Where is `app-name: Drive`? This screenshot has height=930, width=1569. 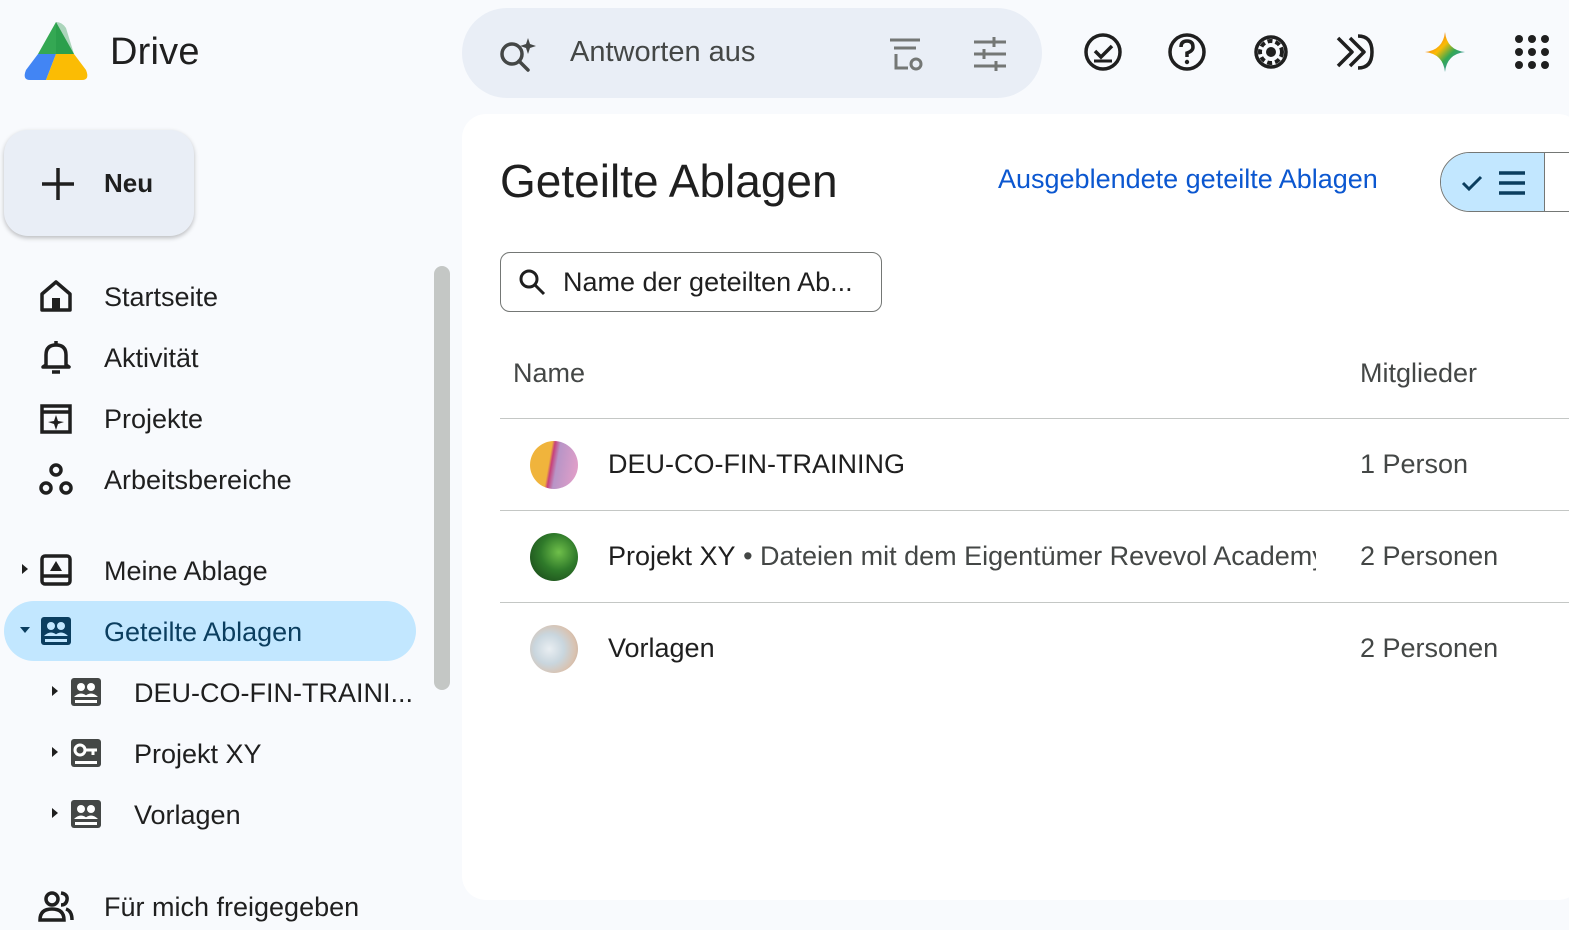
app-name: Drive is located at coordinates (155, 51).